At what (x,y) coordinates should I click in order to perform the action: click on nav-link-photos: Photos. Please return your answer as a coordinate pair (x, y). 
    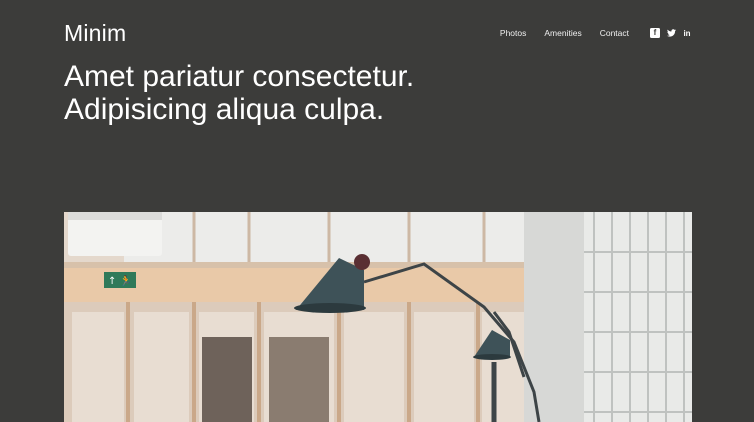
    Looking at the image, I should click on (513, 33).